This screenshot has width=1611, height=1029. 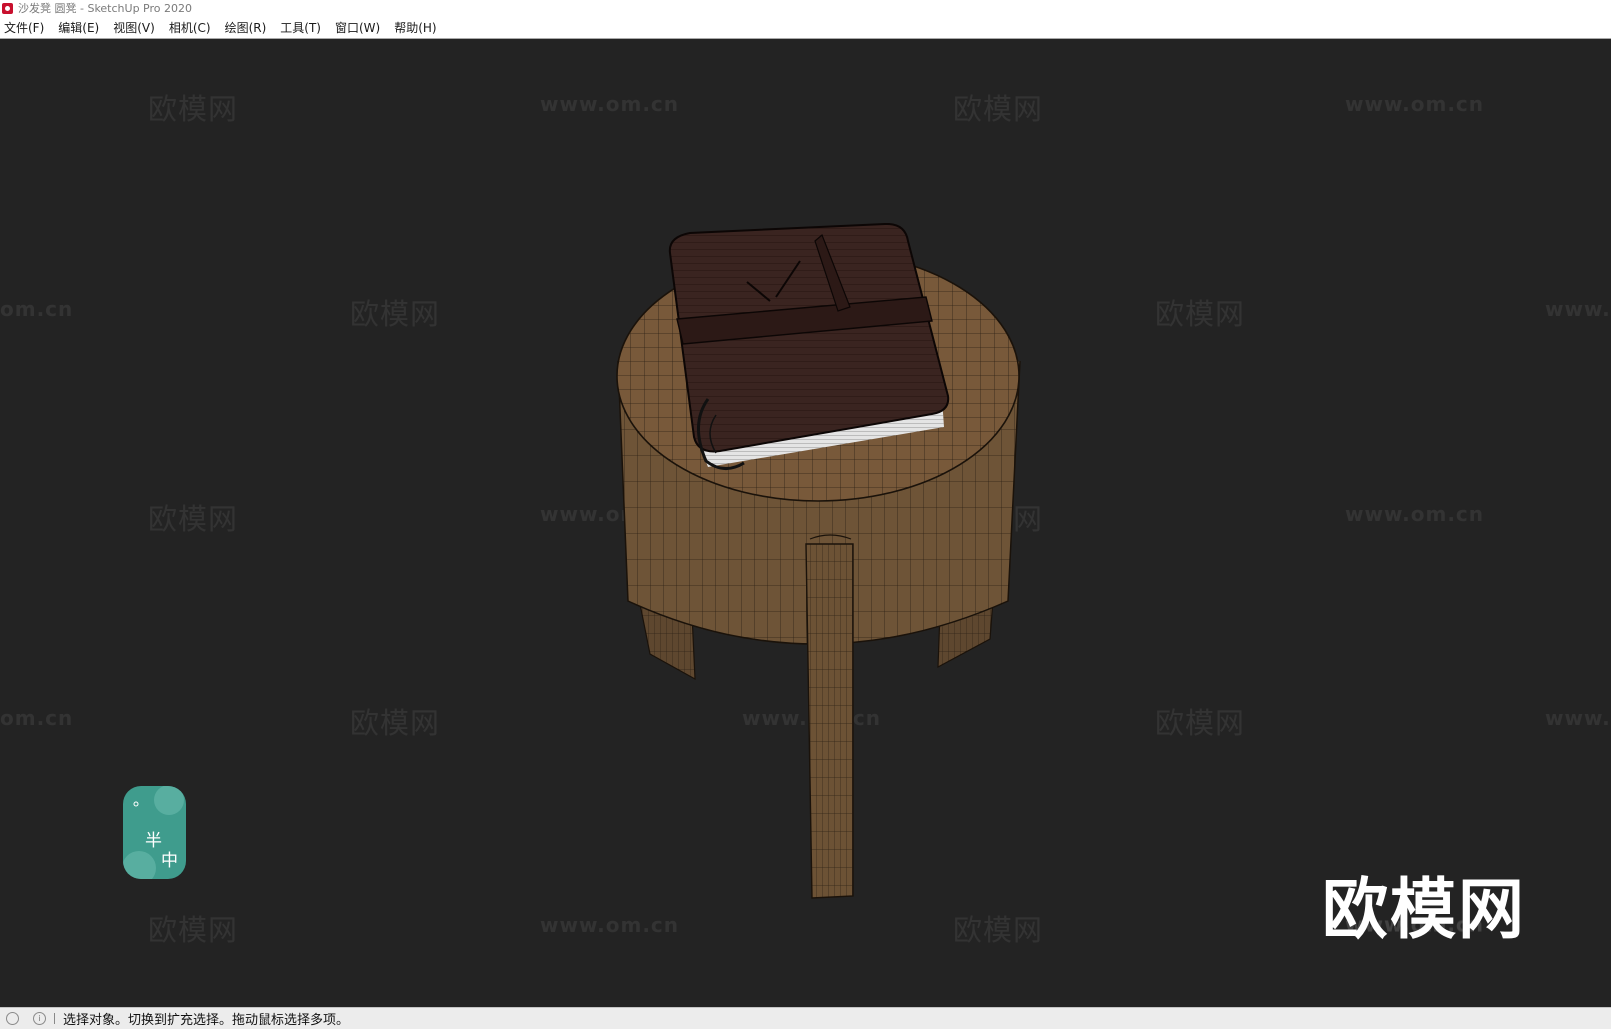 What do you see at coordinates (135, 27) in the screenshot?
I see `menu-view: 视图(V)` at bounding box center [135, 27].